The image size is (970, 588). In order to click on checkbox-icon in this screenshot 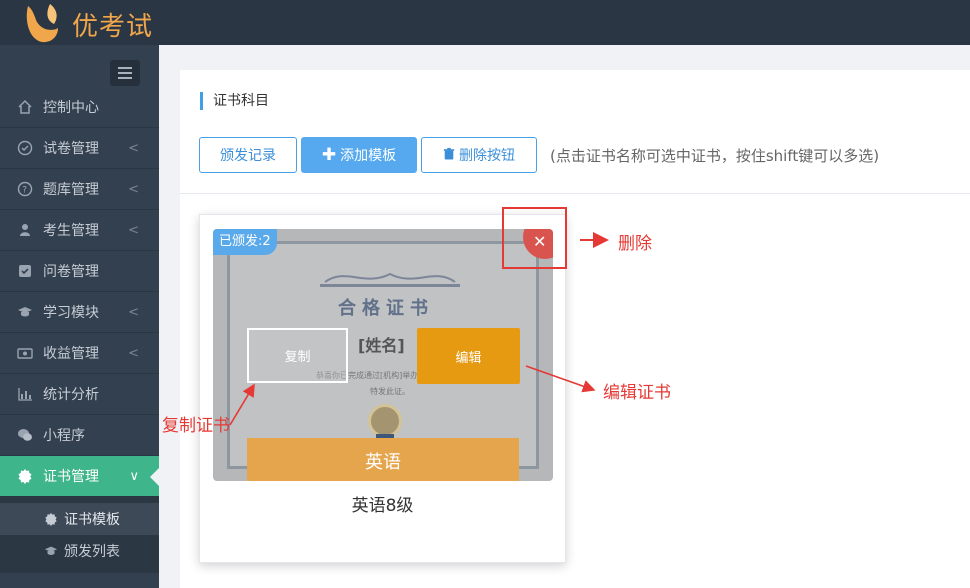, I will do `click(25, 271)`.